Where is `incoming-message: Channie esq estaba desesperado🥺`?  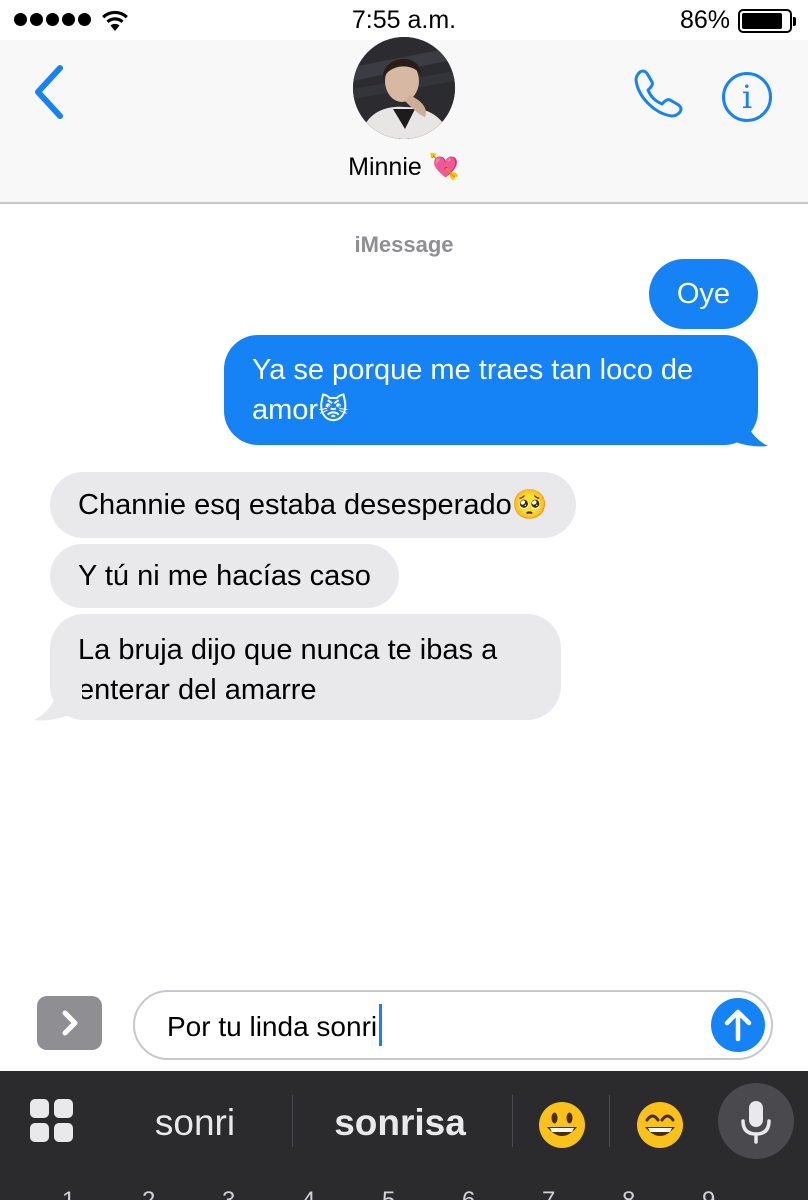
incoming-message: Channie esq estaba desesperado🥺 is located at coordinates (313, 505).